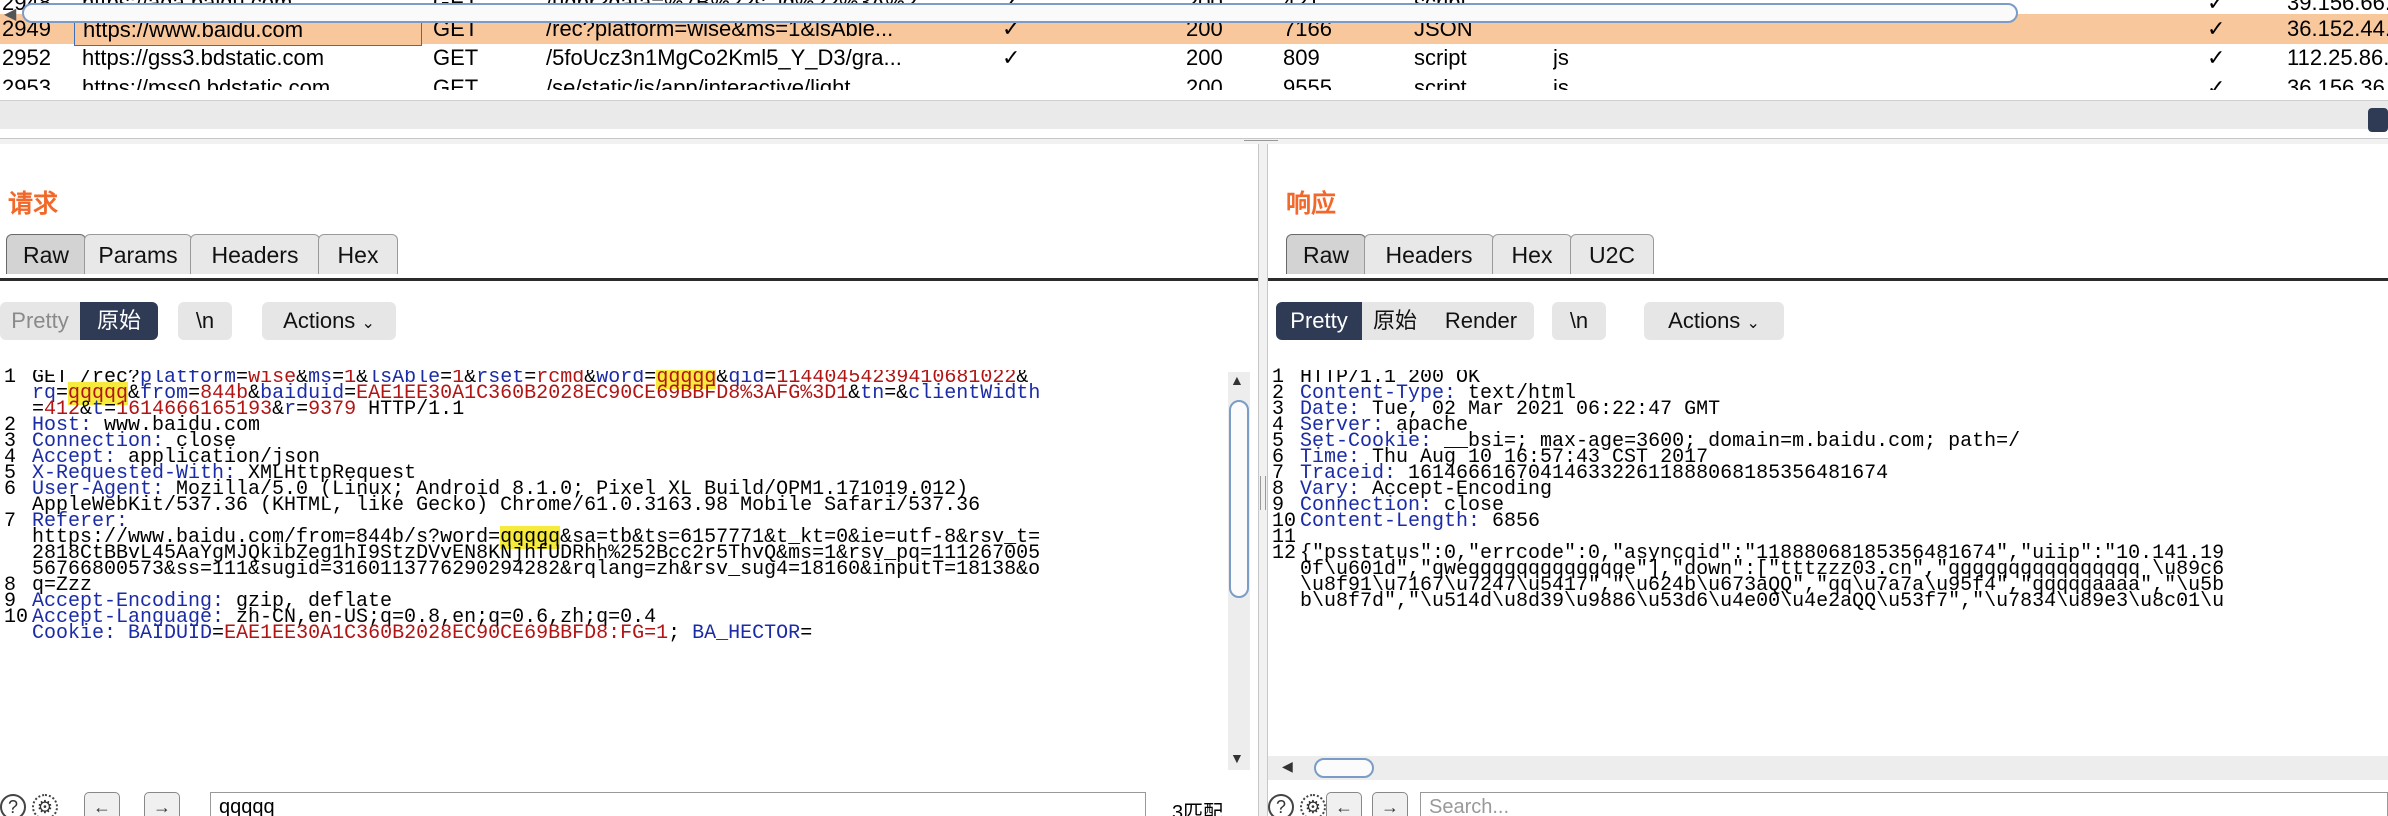  I want to click on header-value: 6856, so click(1510, 521).